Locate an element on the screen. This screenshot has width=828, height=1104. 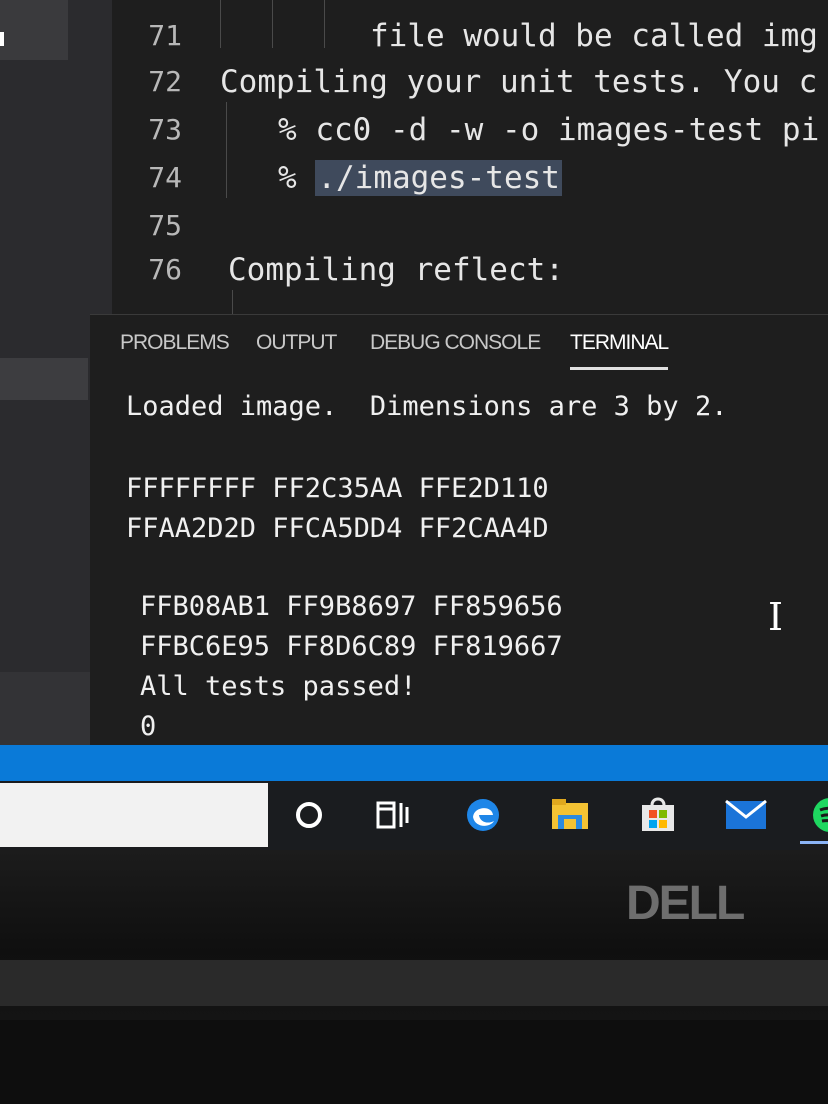
terminal-line: FFBC6E95 FF8D6C89 FF819667 is located at coordinates (351, 646).